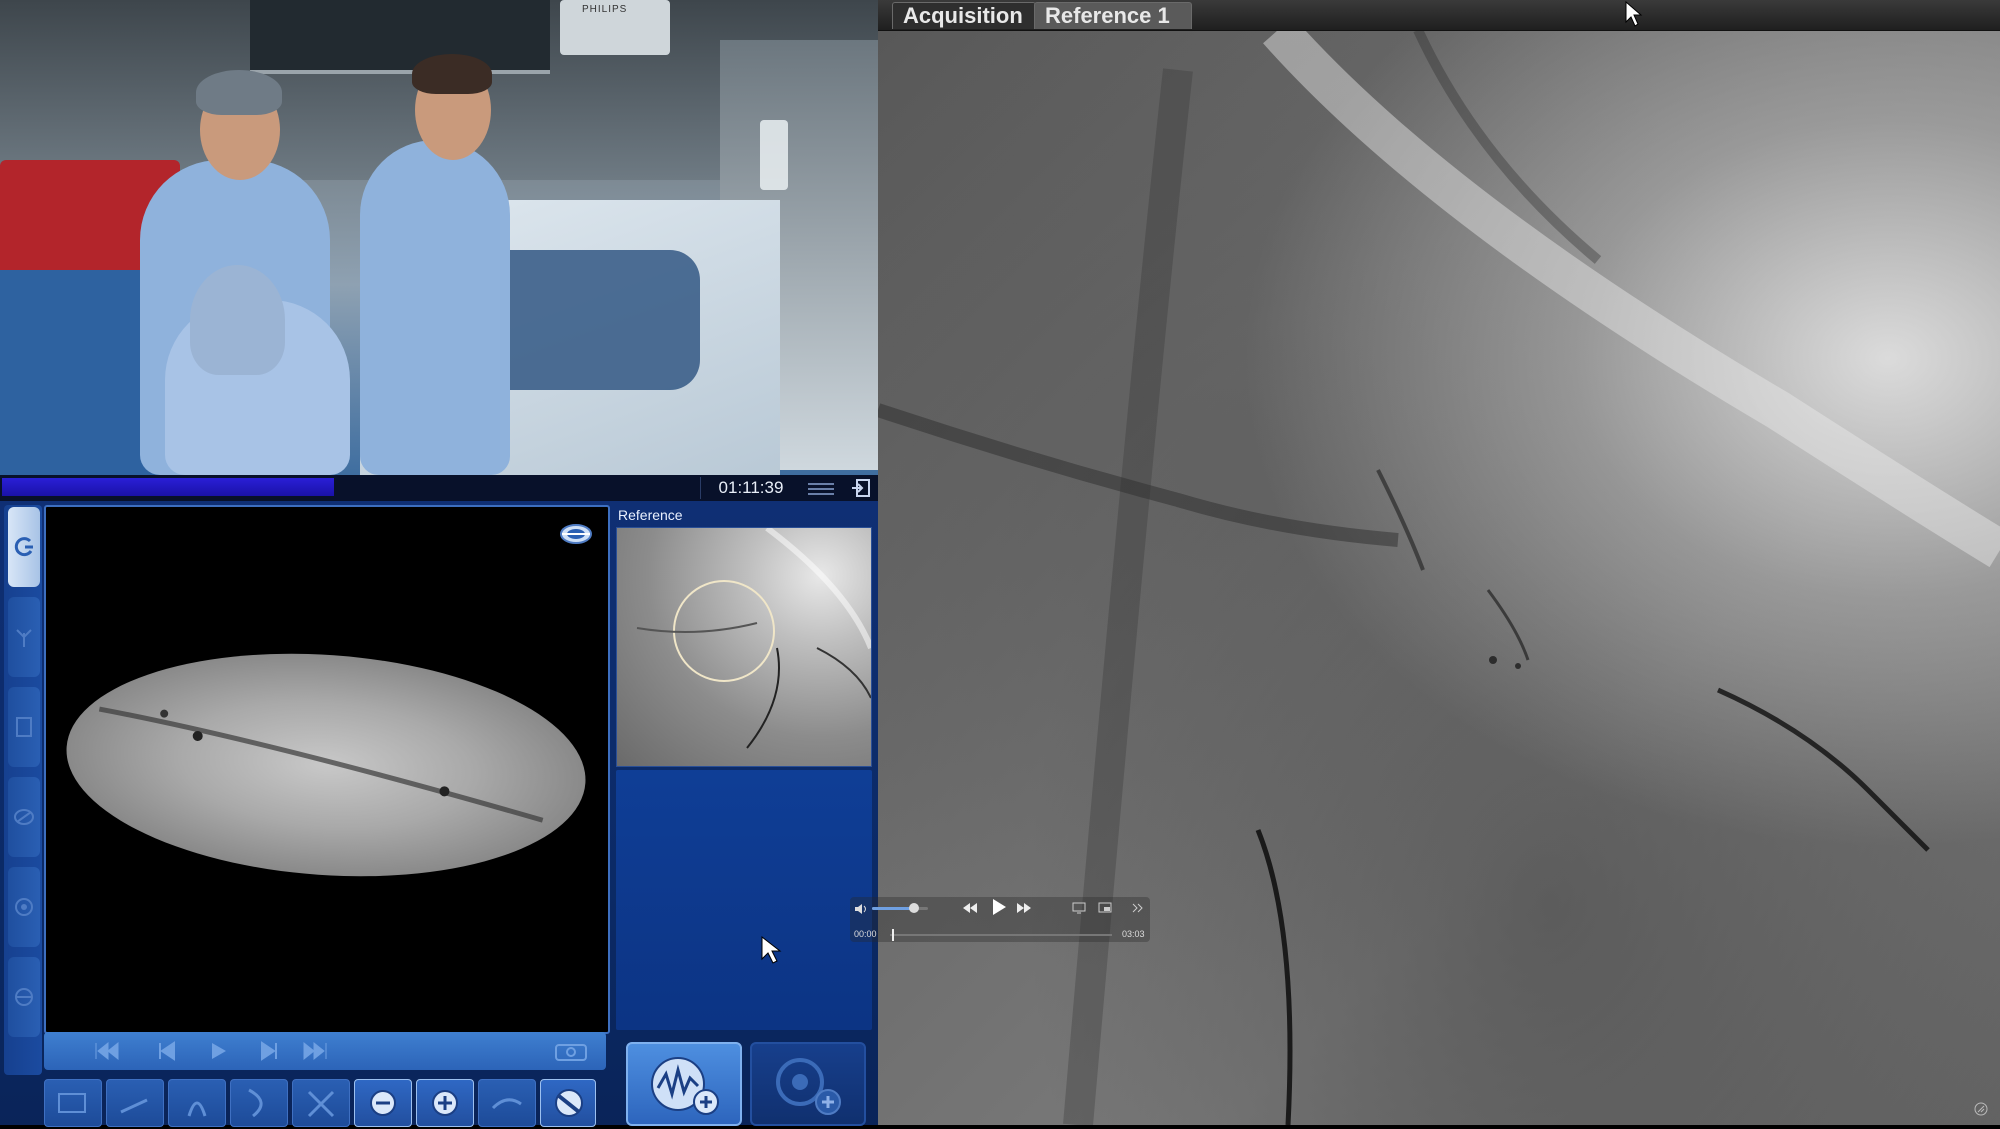 The image size is (2000, 1129). I want to click on fast-forward-button, so click(1024, 910).